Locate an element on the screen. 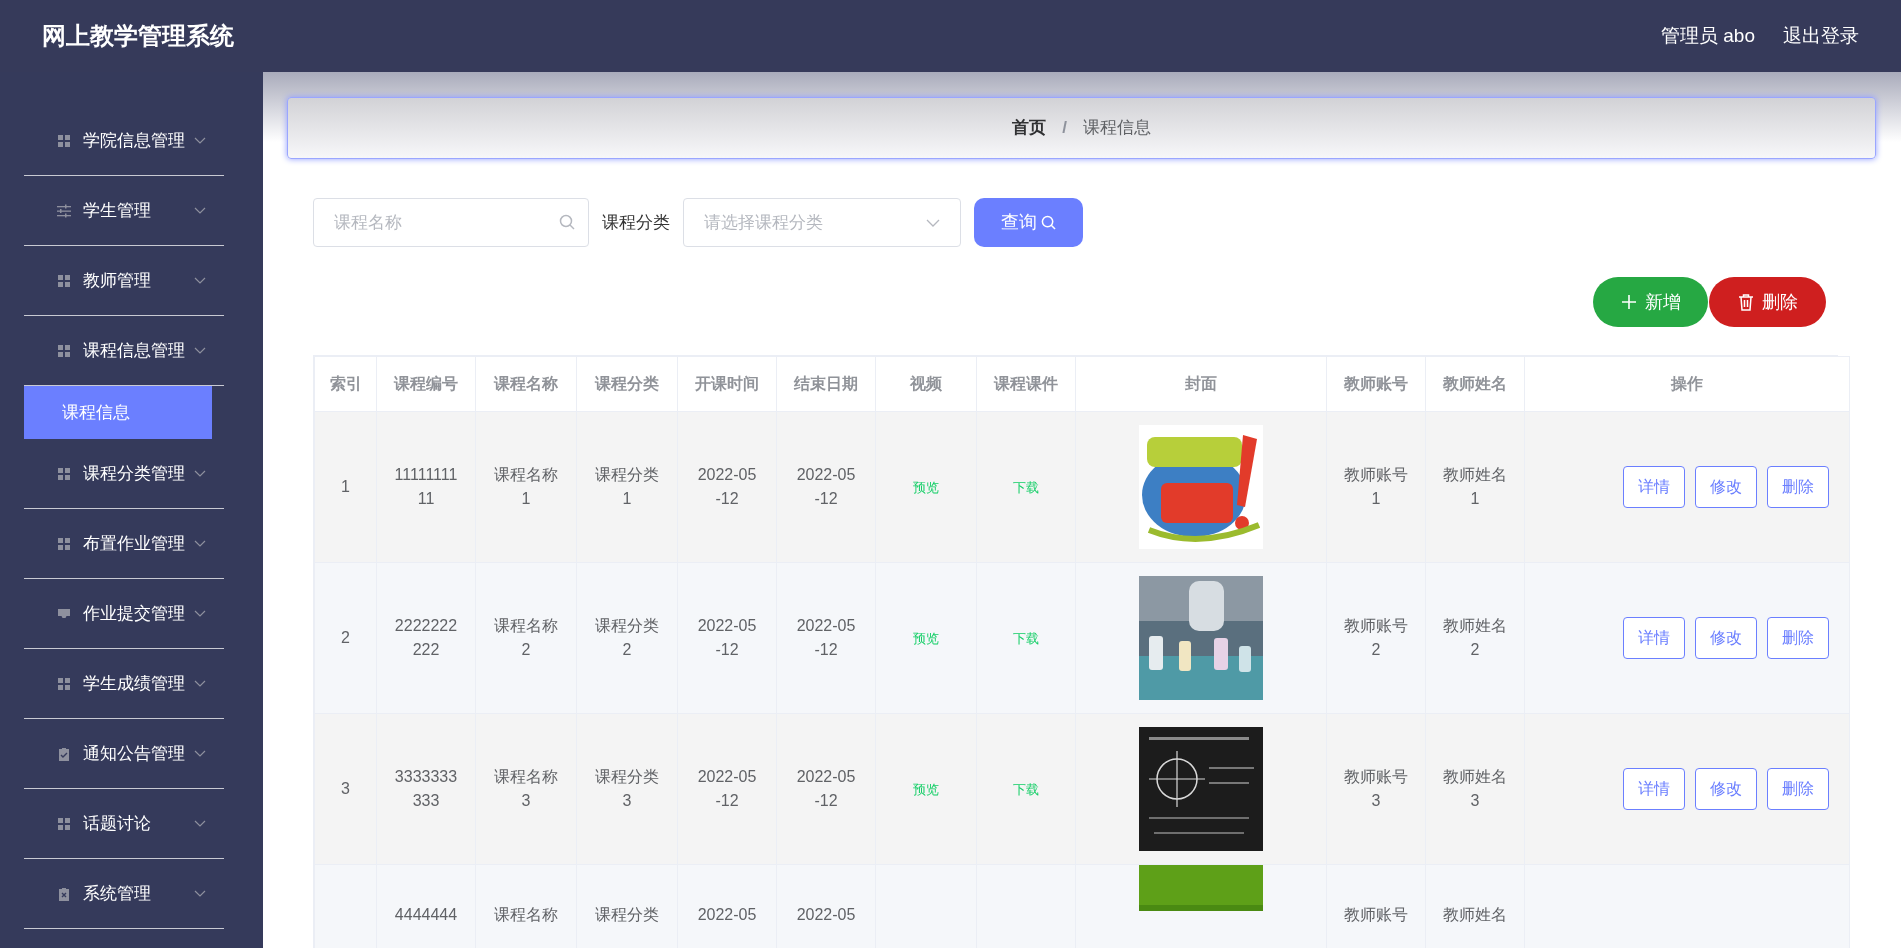 The width and height of the screenshot is (1901, 948). sidebar-item: 系统管理 is located at coordinates (124, 894).